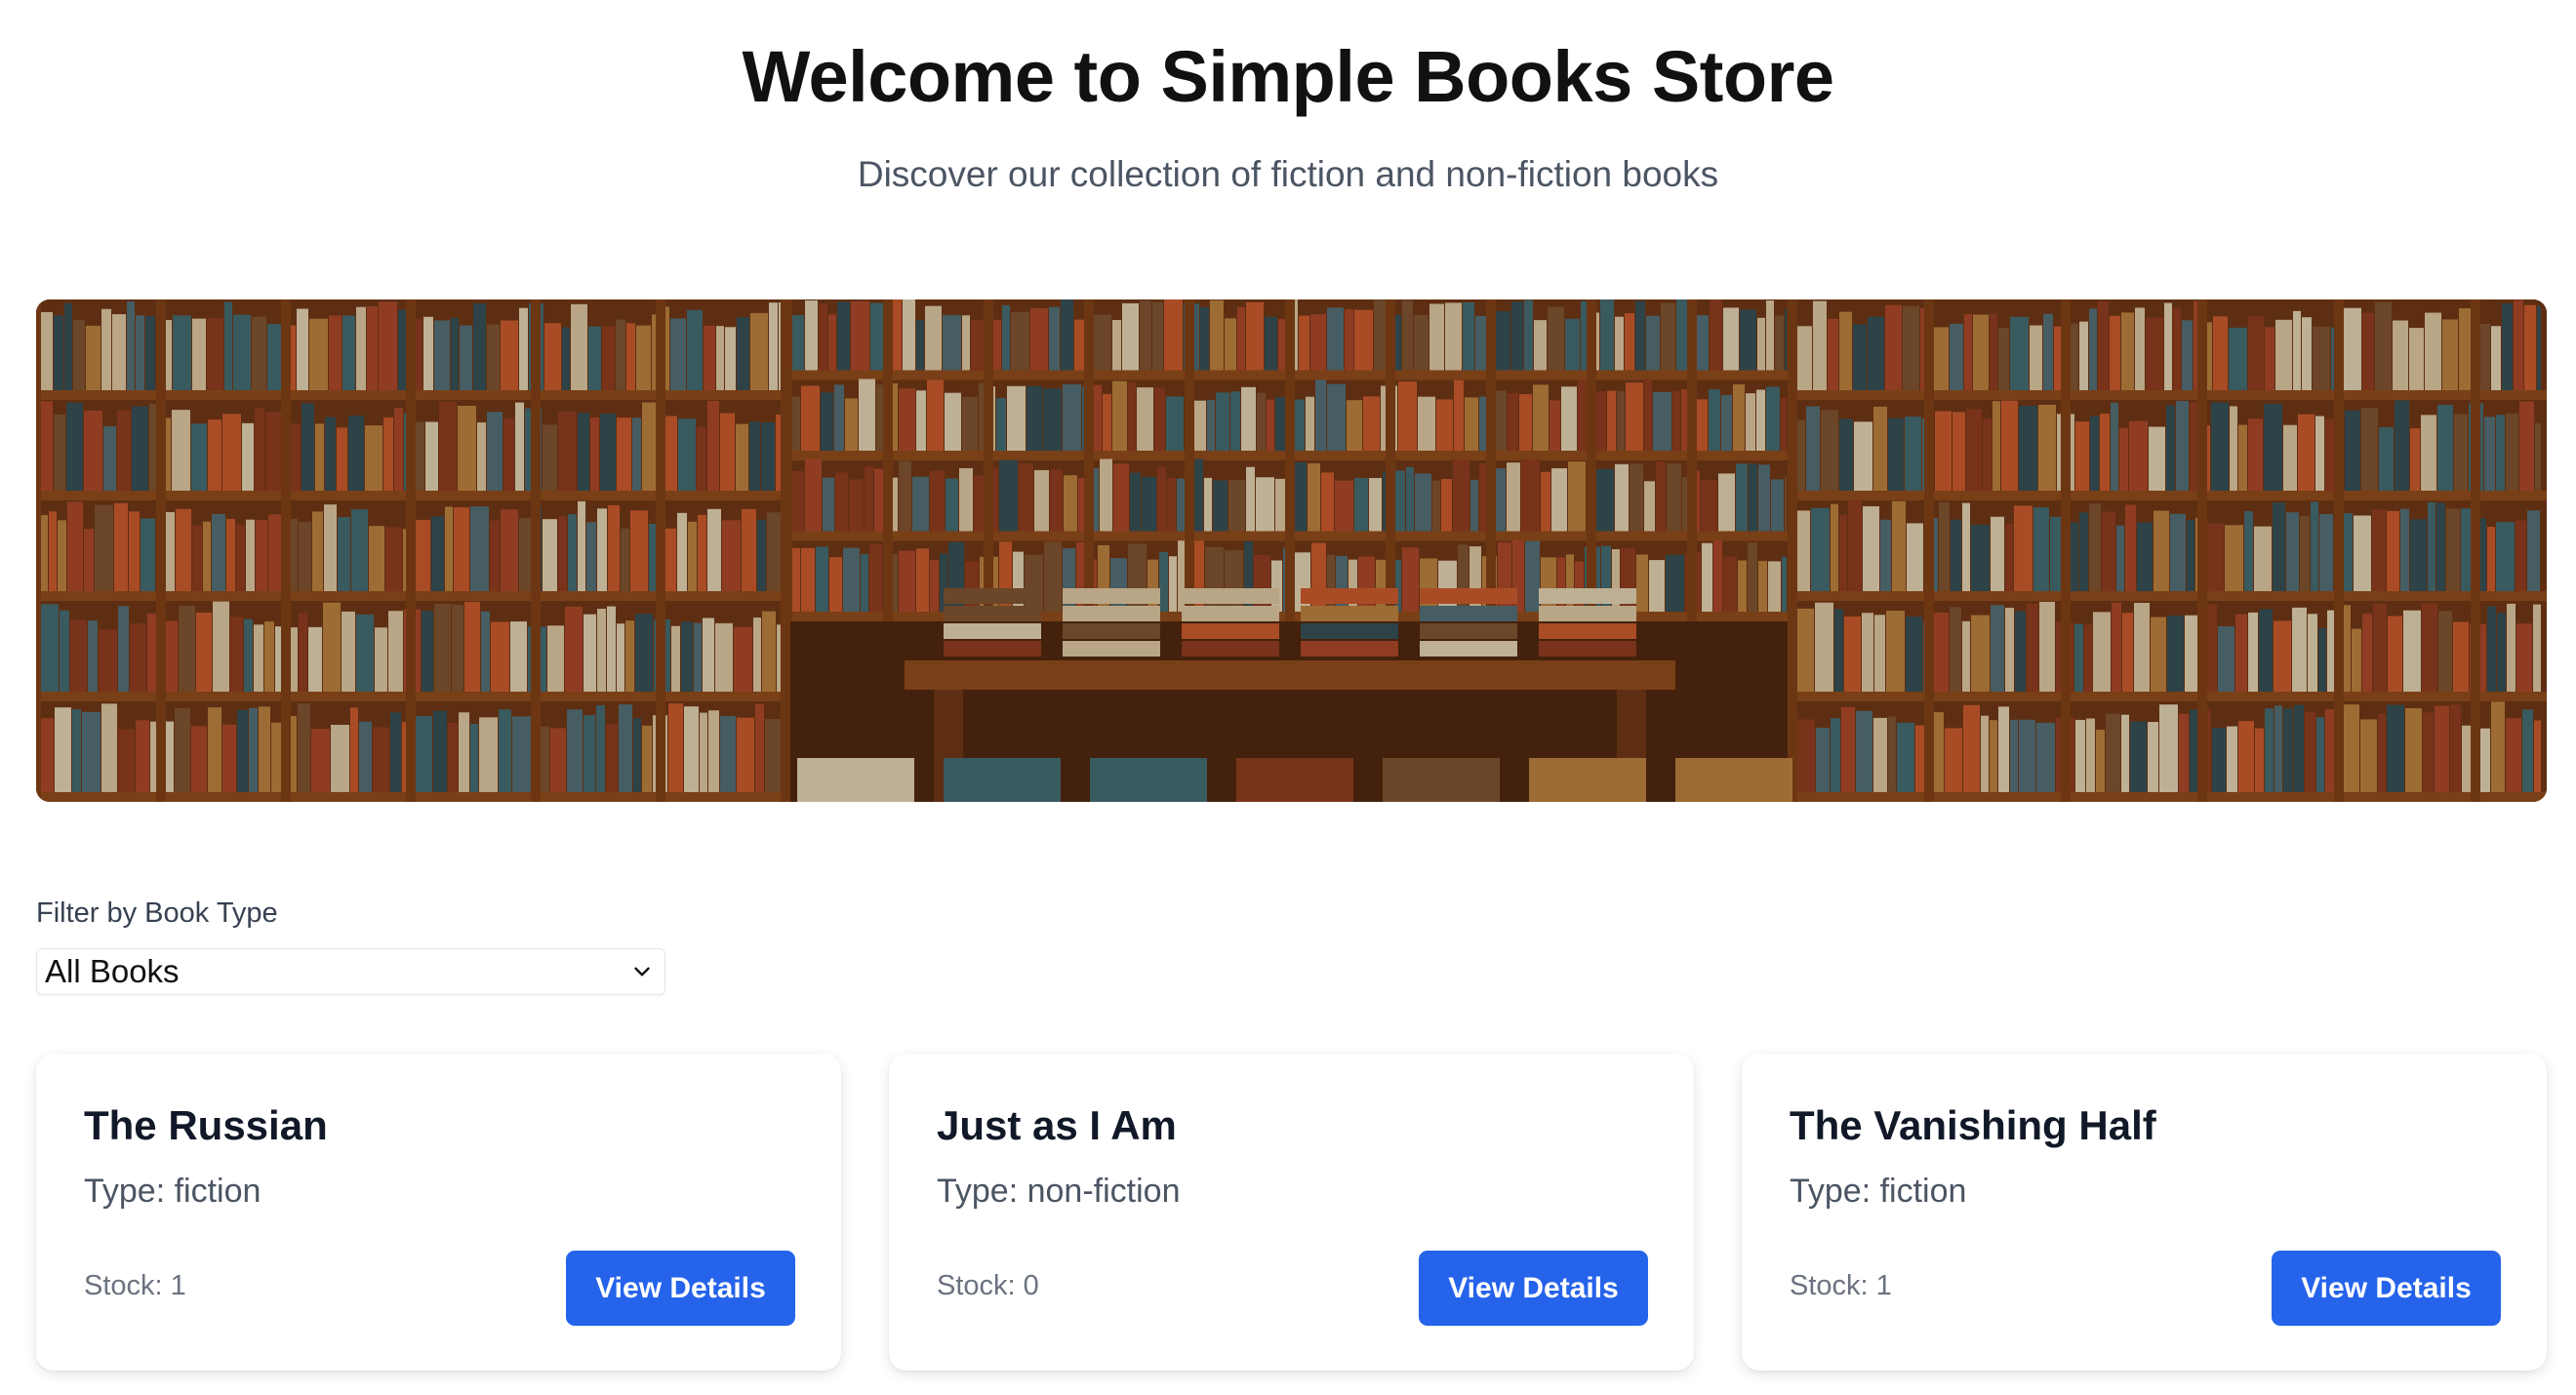  Describe the element at coordinates (206, 1125) in the screenshot. I see `book-title: The Russian` at that location.